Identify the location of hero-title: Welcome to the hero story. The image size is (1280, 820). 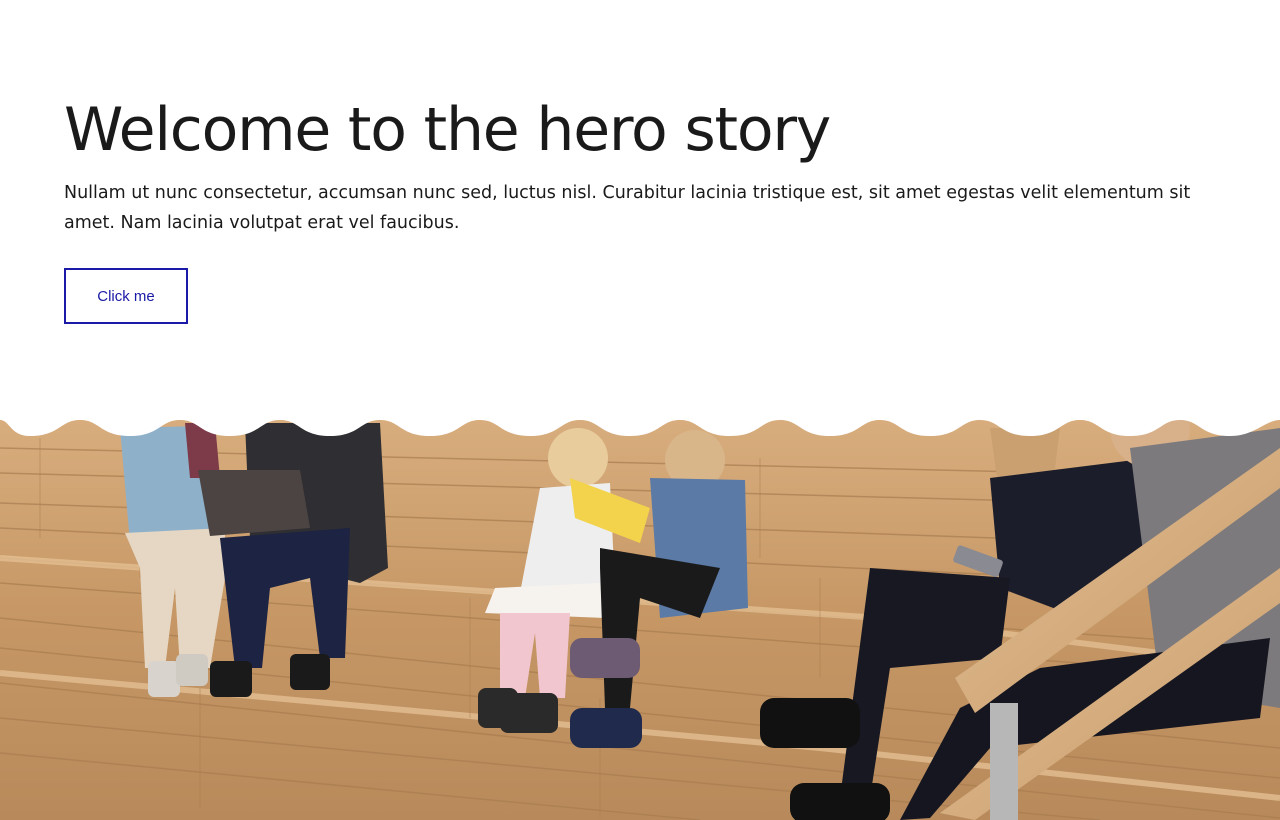
(447, 130).